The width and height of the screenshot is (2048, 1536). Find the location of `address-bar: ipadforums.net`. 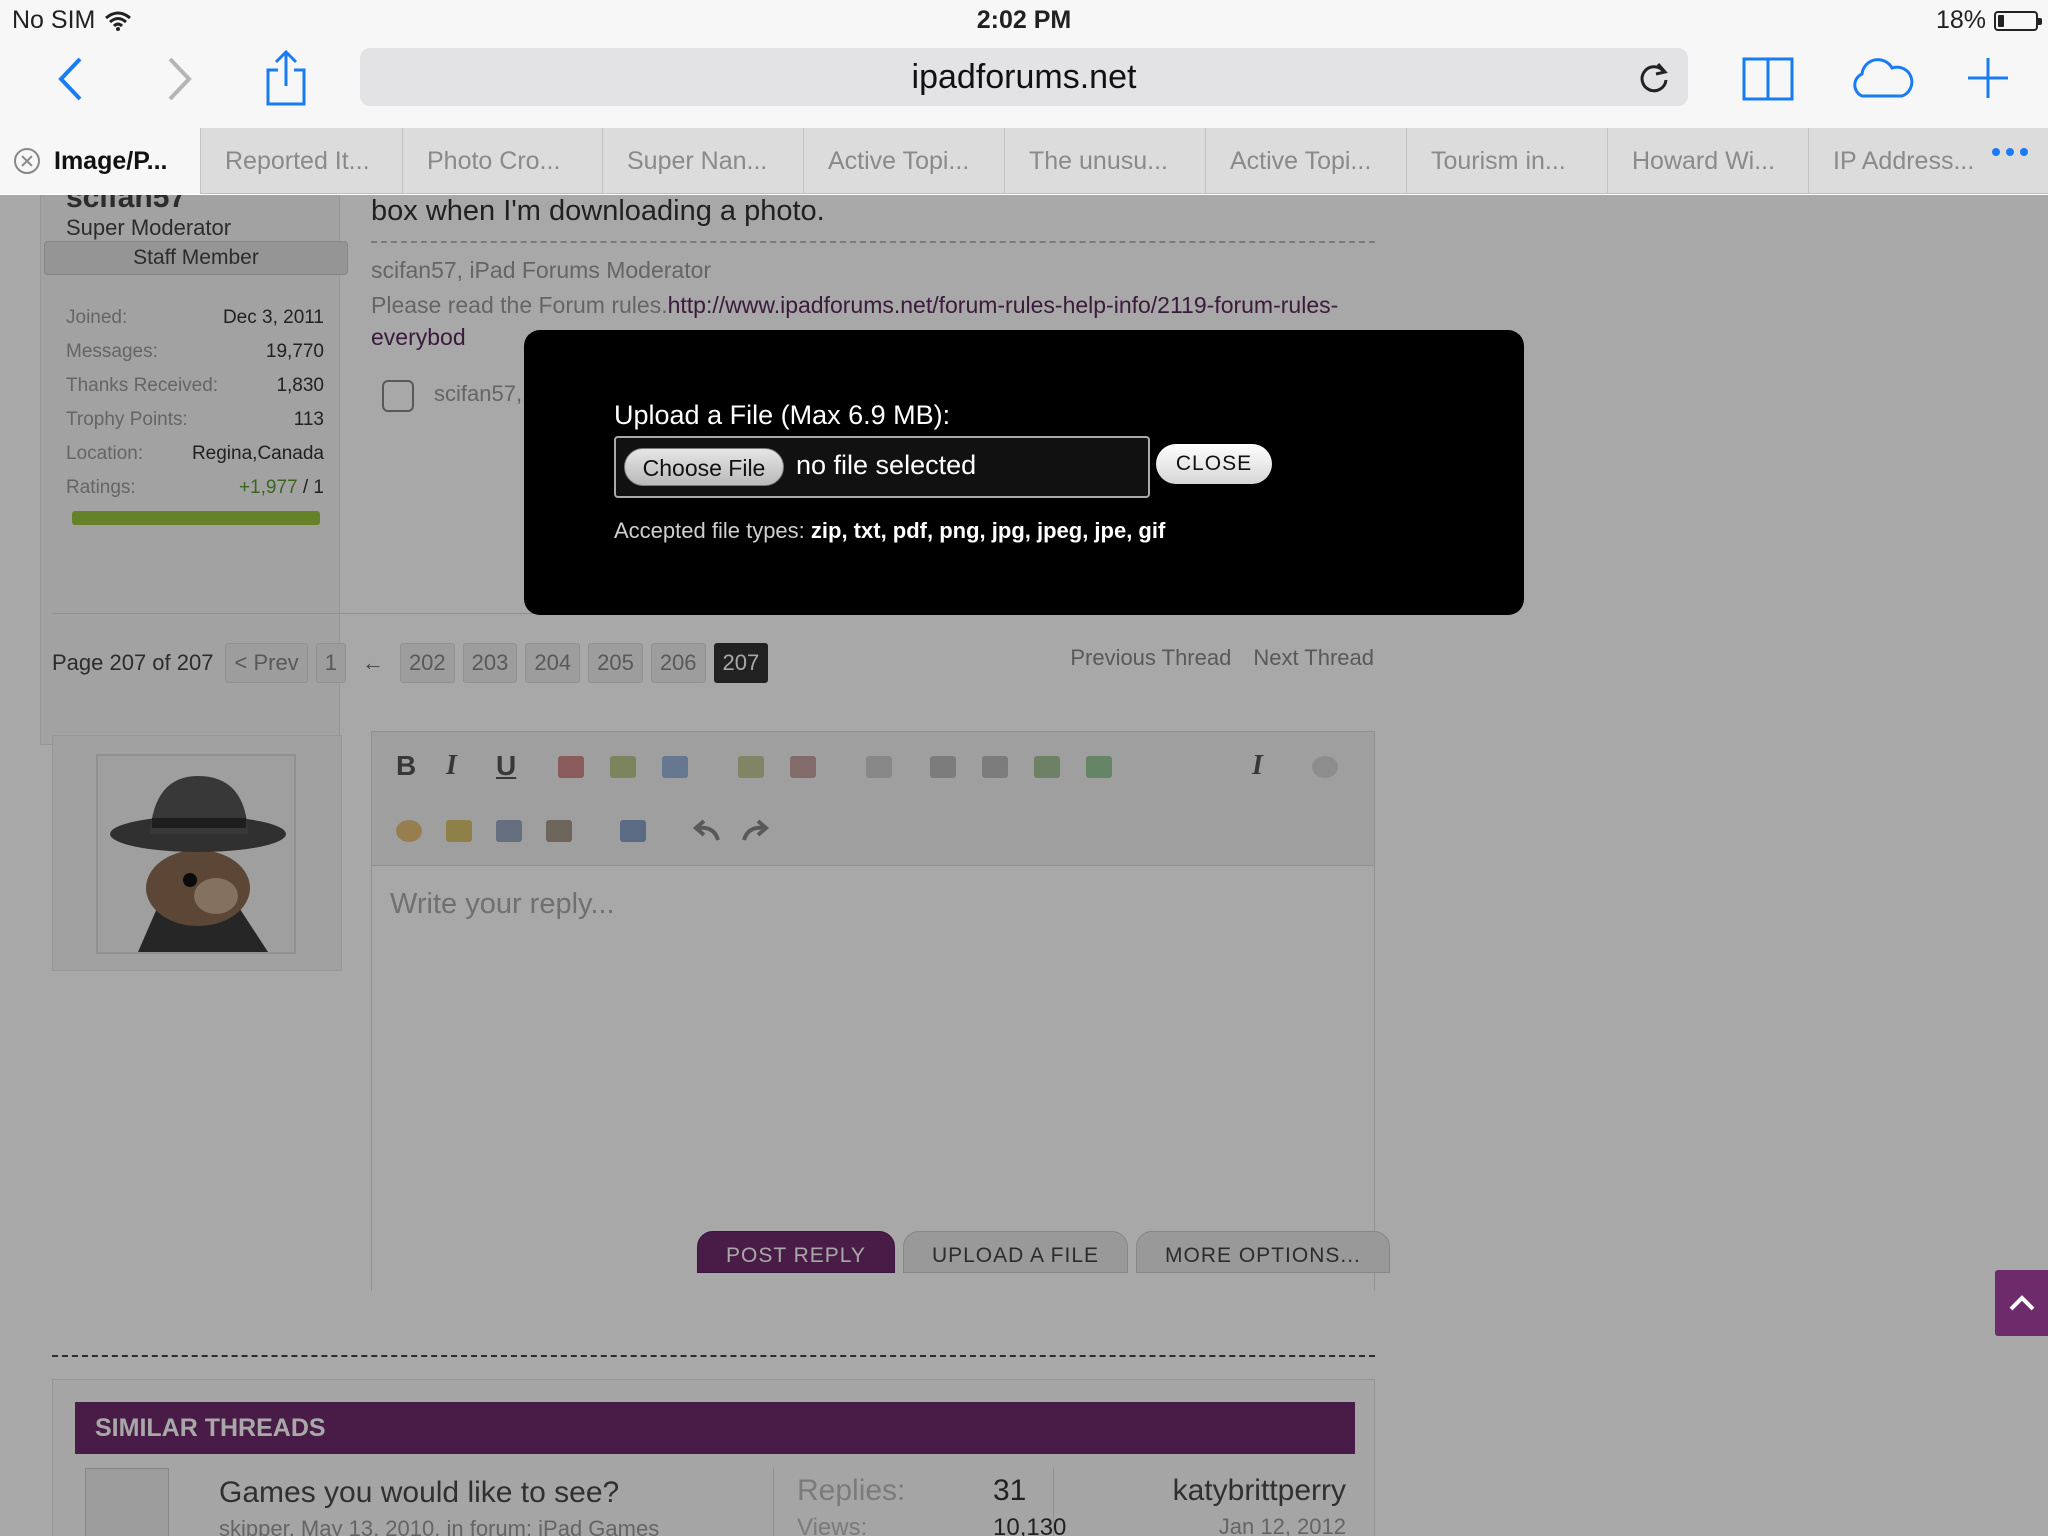

address-bar: ipadforums.net is located at coordinates (1024, 77).